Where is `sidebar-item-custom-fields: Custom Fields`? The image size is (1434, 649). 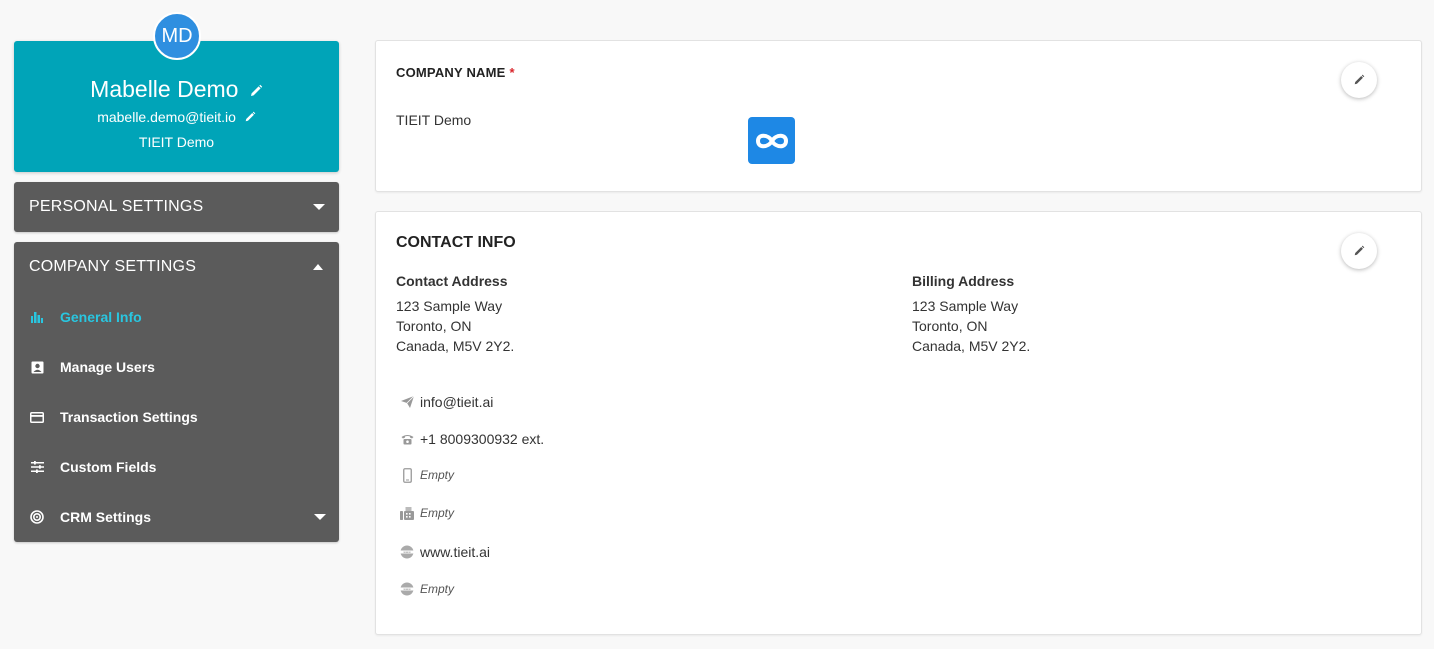
sidebar-item-custom-fields: Custom Fields is located at coordinates (176, 467).